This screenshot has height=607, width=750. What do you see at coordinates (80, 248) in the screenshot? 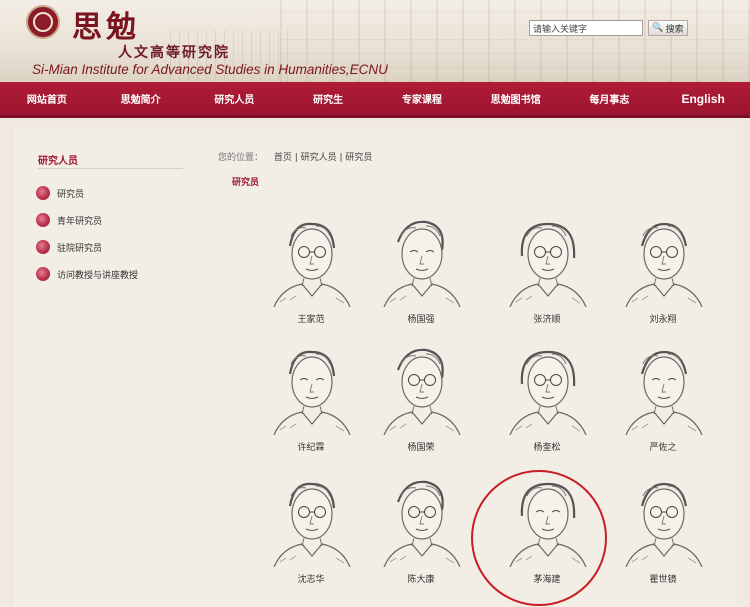
I see `sidebar-item-label: 驻院研究员` at bounding box center [80, 248].